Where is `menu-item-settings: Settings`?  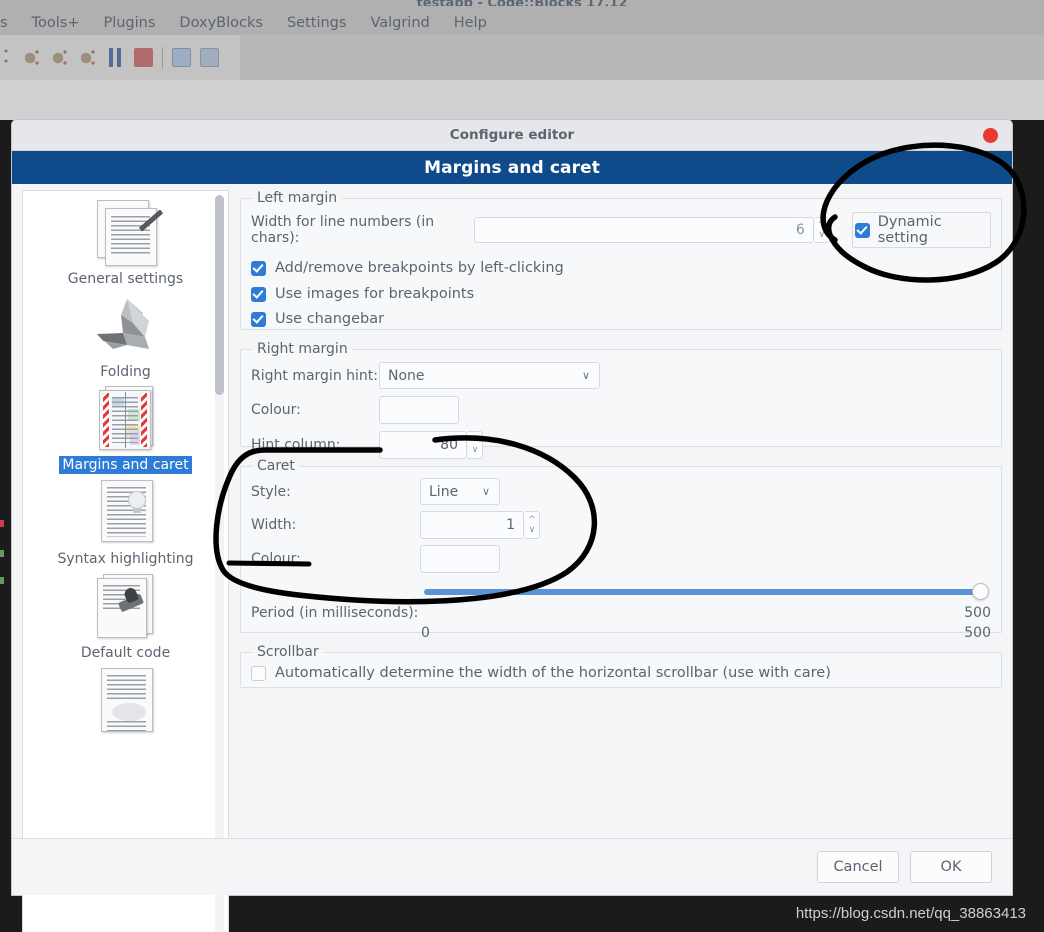 menu-item-settings: Settings is located at coordinates (316, 23).